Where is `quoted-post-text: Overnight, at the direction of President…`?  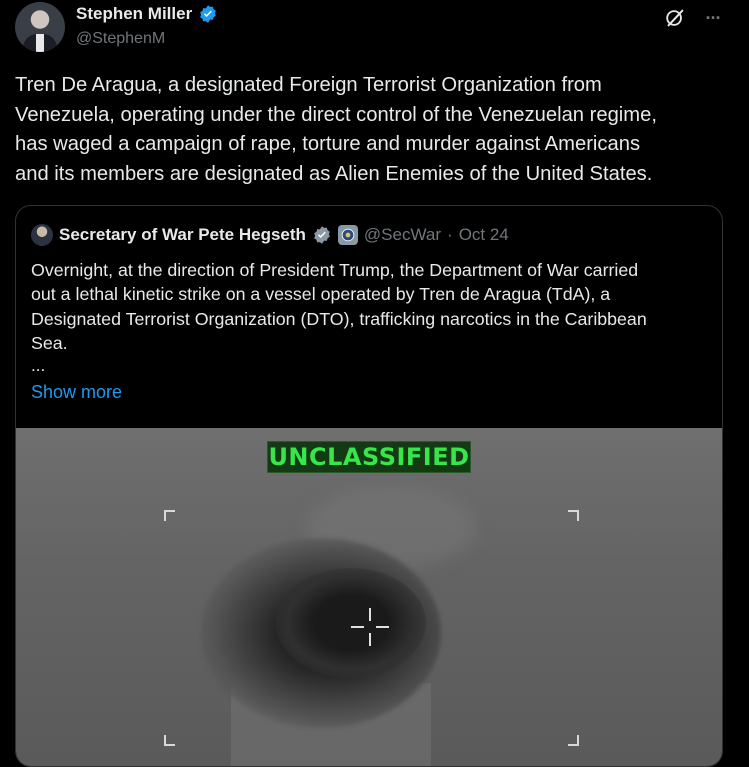
quoted-post-text: Overnight, at the direction of President… is located at coordinates (339, 307).